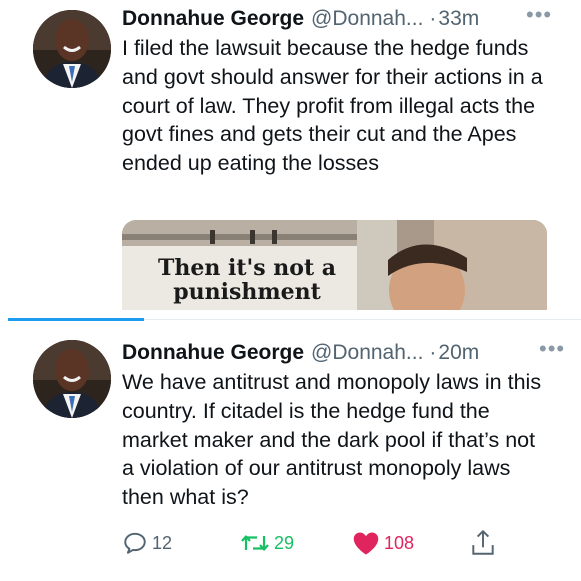 Image resolution: width=581 pixels, height=581 pixels. Describe the element at coordinates (76, 319) in the screenshot. I see `thread-separator-accent` at that location.